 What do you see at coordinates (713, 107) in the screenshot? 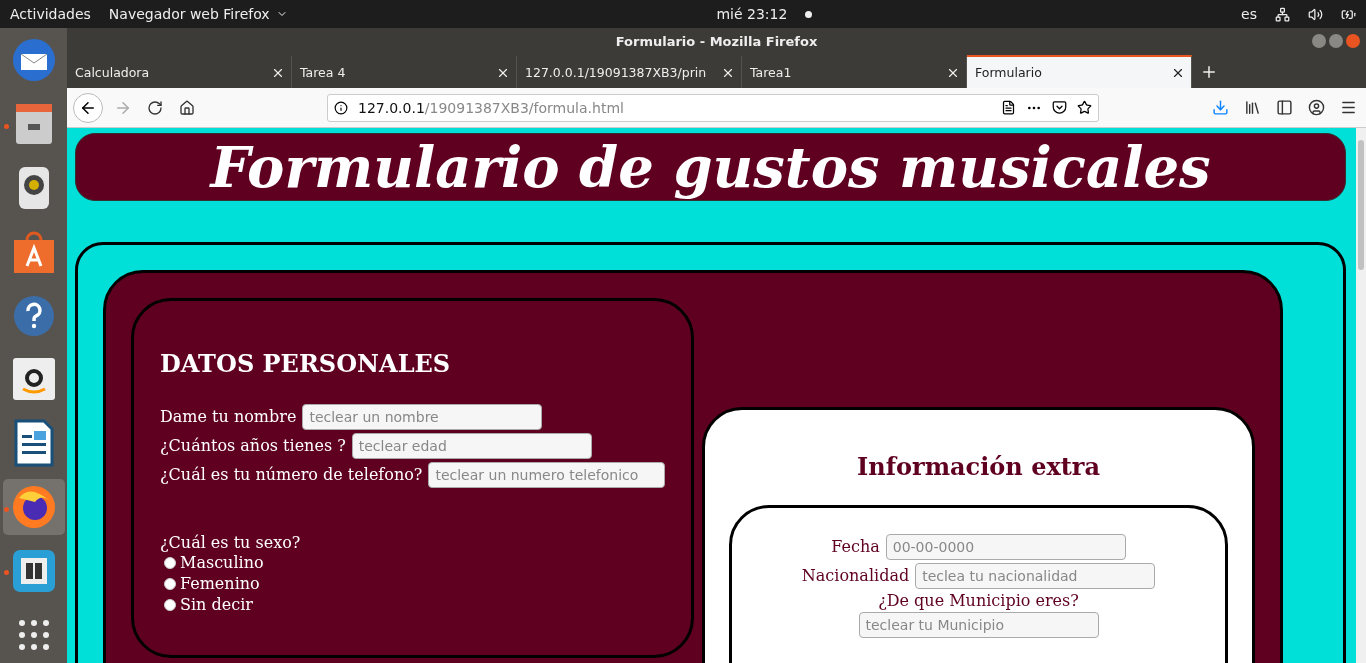
I see `address-bar: 127.0.0.1/19091387XB3/formula.html` at bounding box center [713, 107].